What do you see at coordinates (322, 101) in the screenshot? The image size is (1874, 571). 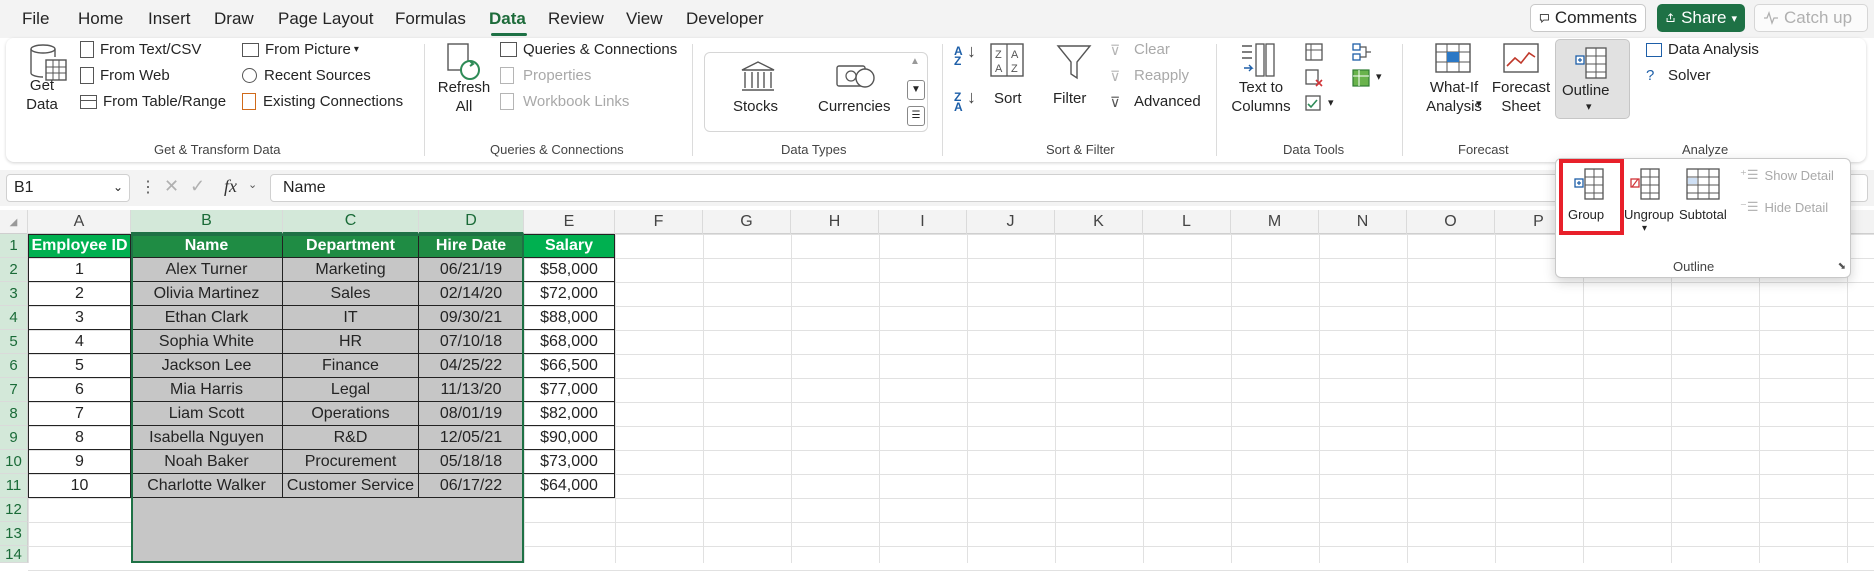 I see `existing-connections-button: Existing Connections` at bounding box center [322, 101].